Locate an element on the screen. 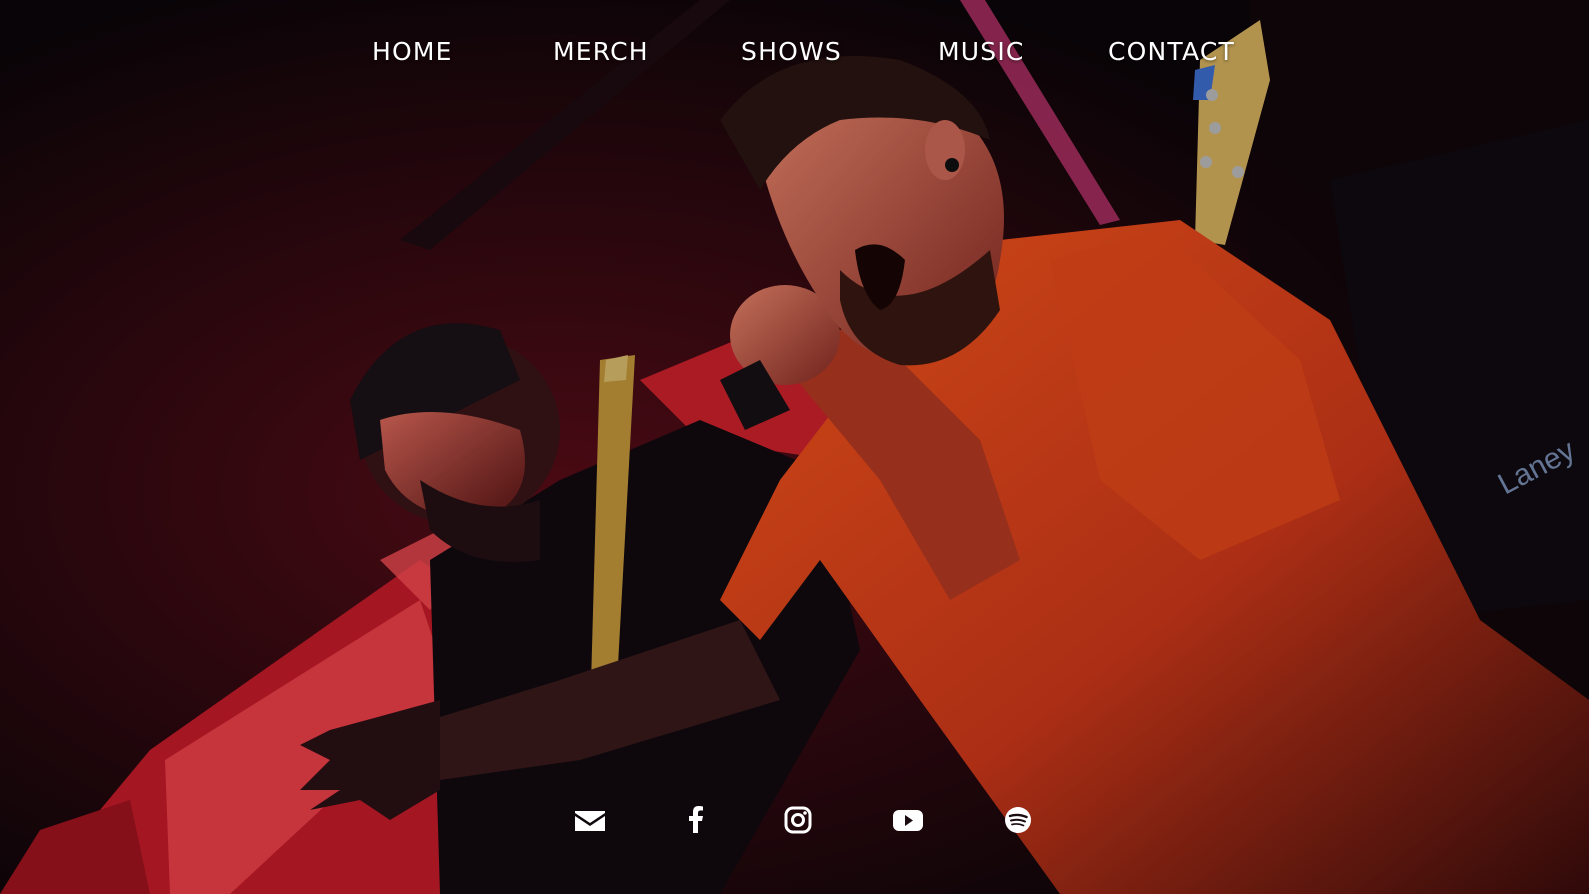 This screenshot has width=1589, height=894. nav-merch-link: MERCH is located at coordinates (601, 52).